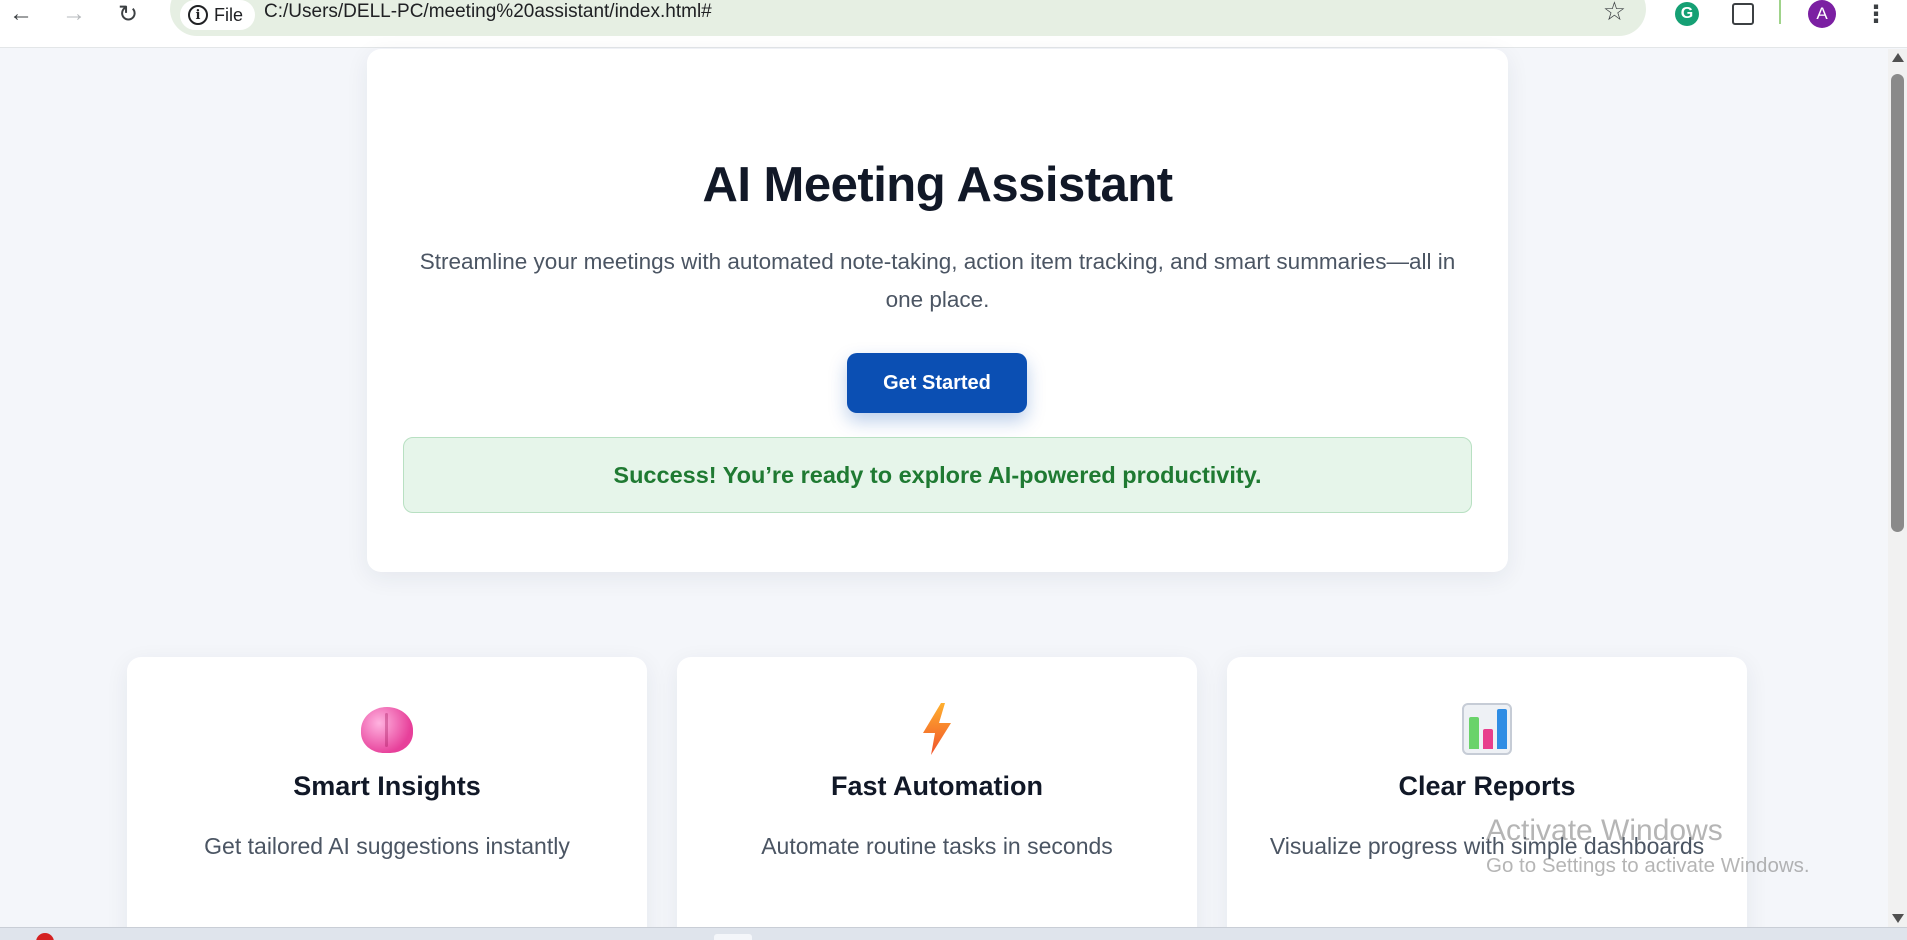 The image size is (1907, 940). I want to click on feature-description: Automate routine tasks in seconds, so click(937, 846).